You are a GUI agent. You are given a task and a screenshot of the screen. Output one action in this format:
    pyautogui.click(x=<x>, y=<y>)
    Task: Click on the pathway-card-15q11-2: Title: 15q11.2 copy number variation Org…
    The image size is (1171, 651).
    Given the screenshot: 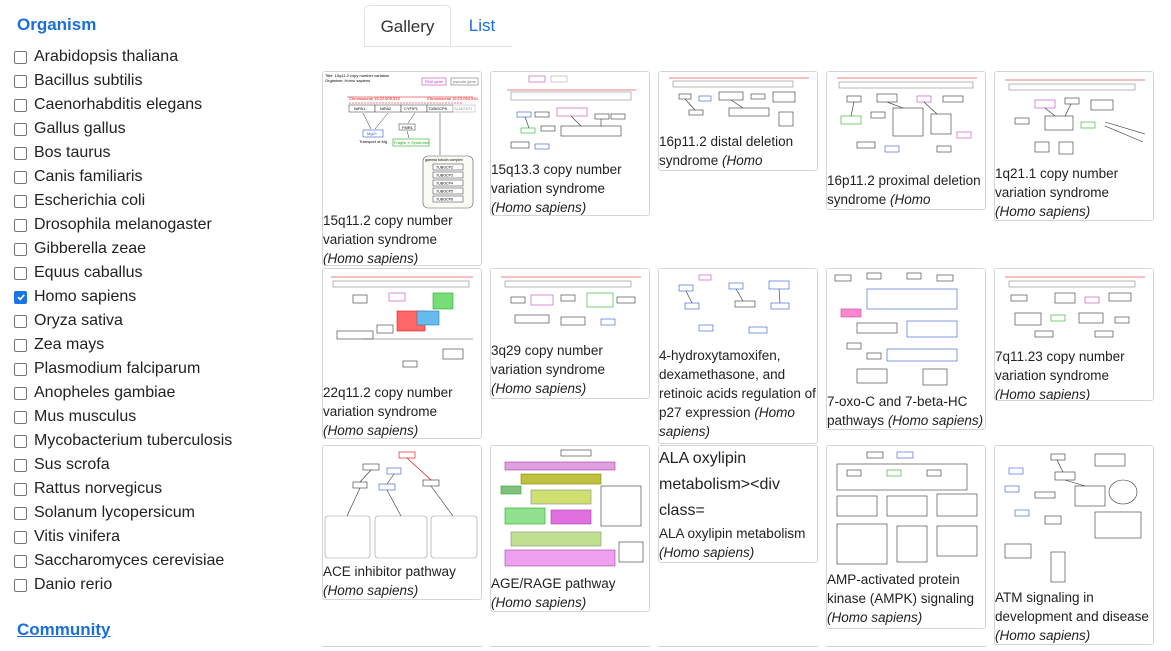 What is the action you would take?
    pyautogui.click(x=402, y=168)
    